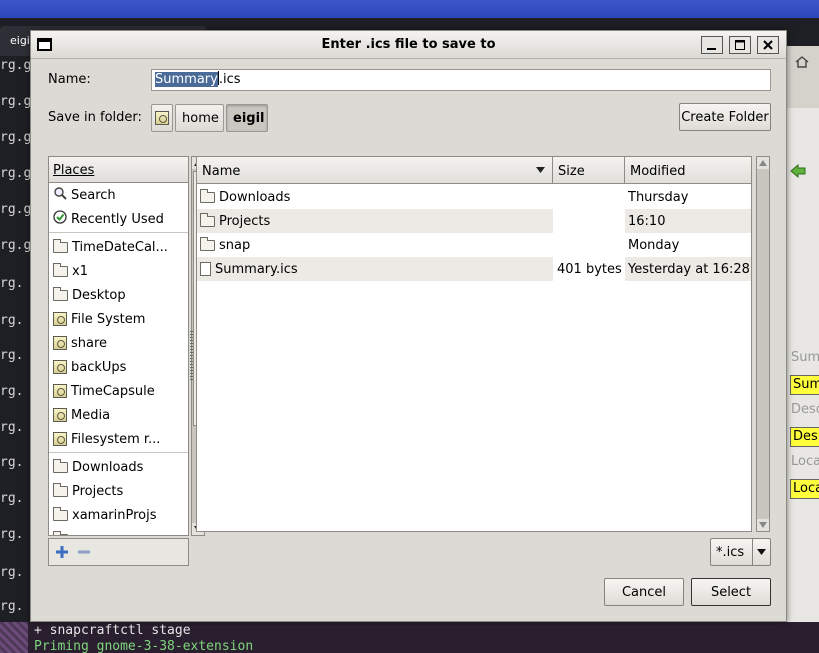  What do you see at coordinates (99, 367) in the screenshot?
I see `place-label: backUps` at bounding box center [99, 367].